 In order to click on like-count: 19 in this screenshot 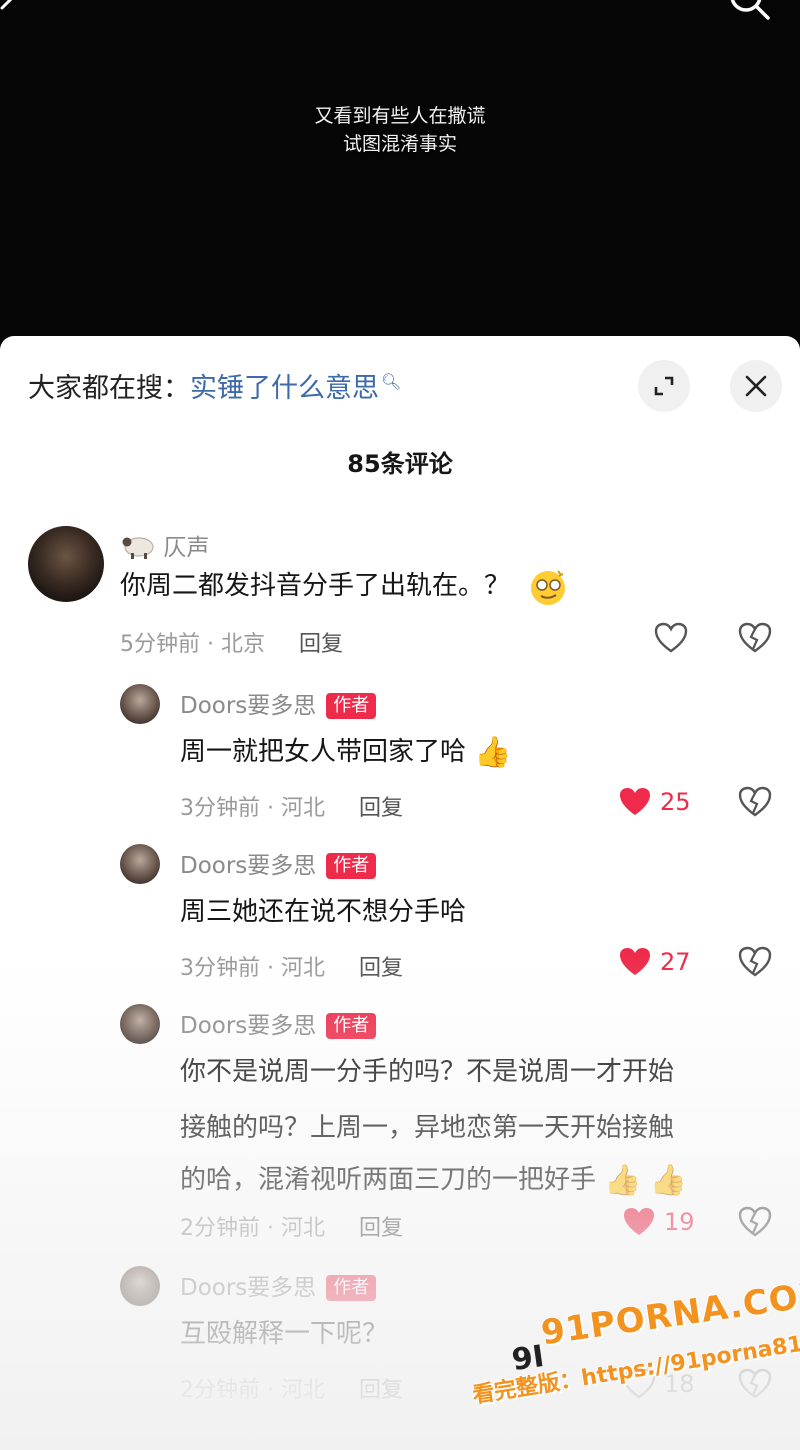, I will do `click(679, 1222)`.